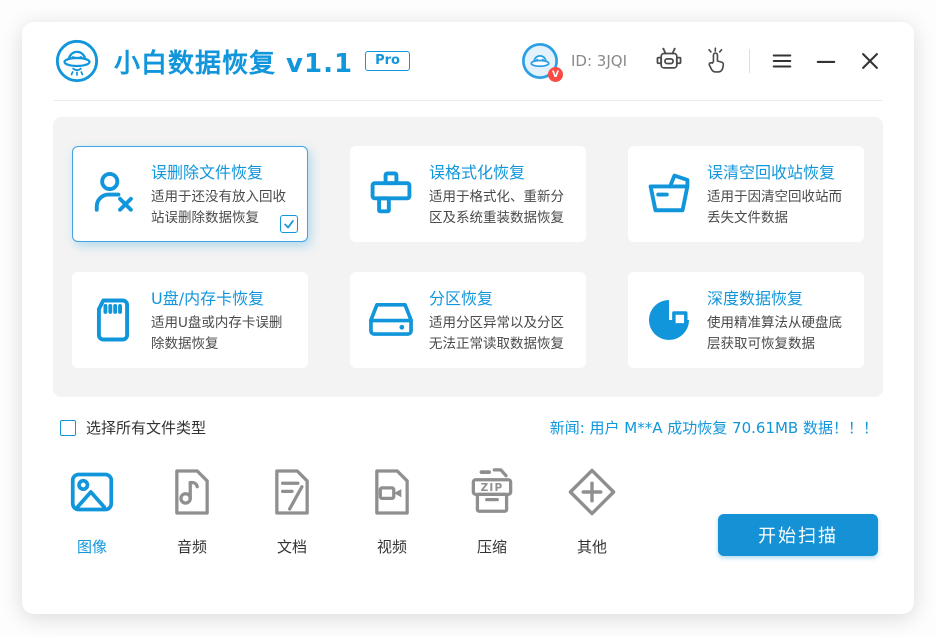 The image size is (936, 636). What do you see at coordinates (208, 299) in the screenshot?
I see `card-title: U盘/内存卡恢复` at bounding box center [208, 299].